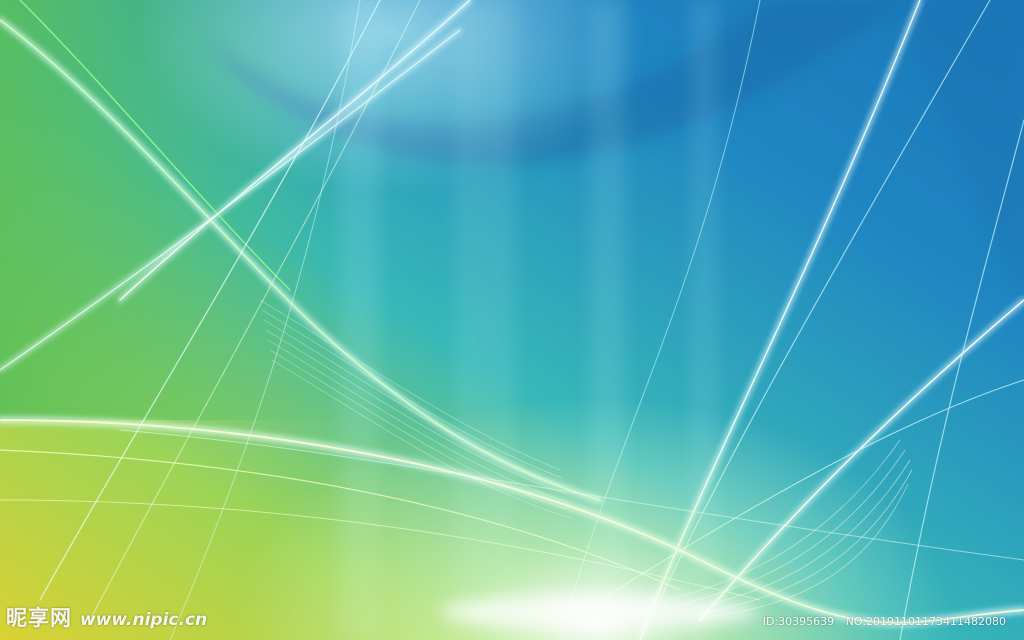 The image size is (1024, 640). What do you see at coordinates (39, 618) in the screenshot?
I see `watermark-site-name: 昵享网` at bounding box center [39, 618].